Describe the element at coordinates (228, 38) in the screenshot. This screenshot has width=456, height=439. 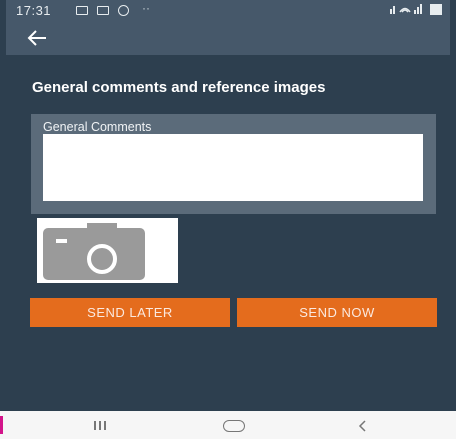
I see `toolbar` at that location.